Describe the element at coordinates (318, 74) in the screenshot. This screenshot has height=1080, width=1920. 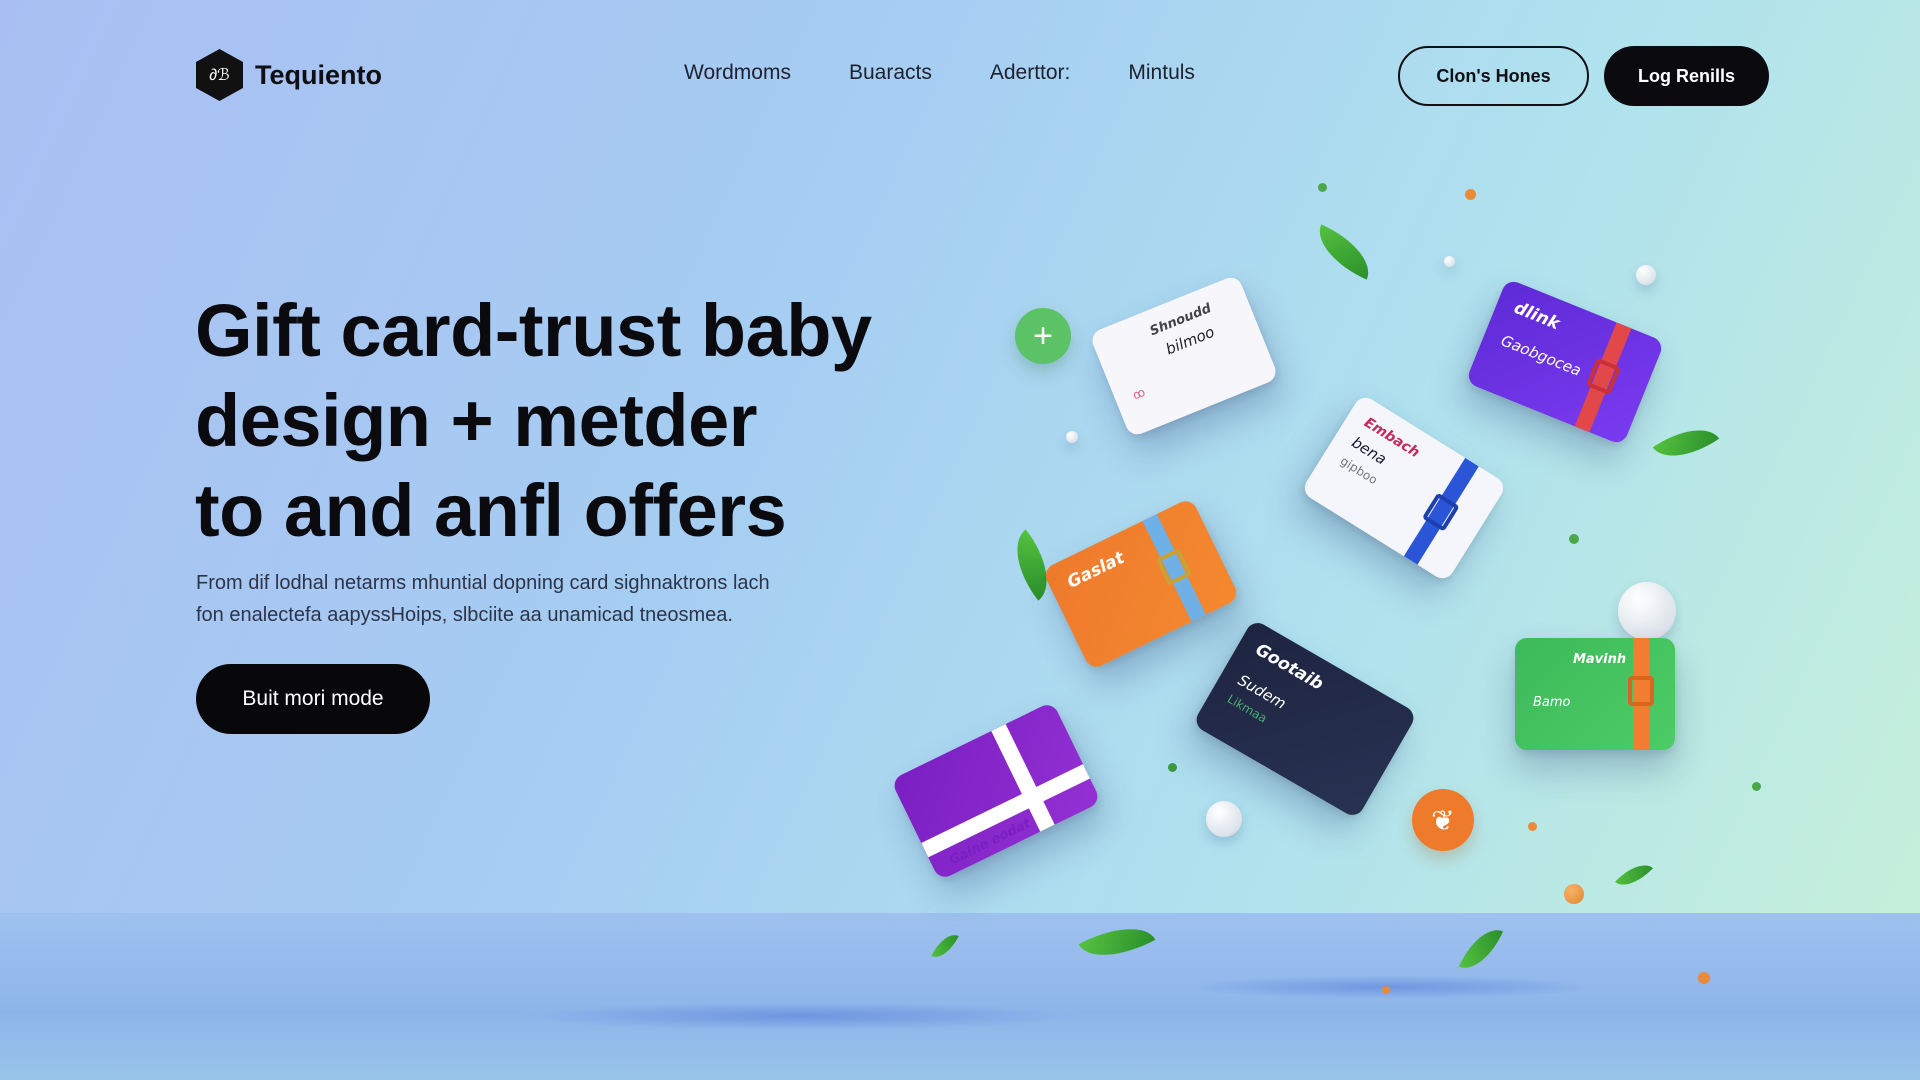
I see `brand-name: Tequiento` at that location.